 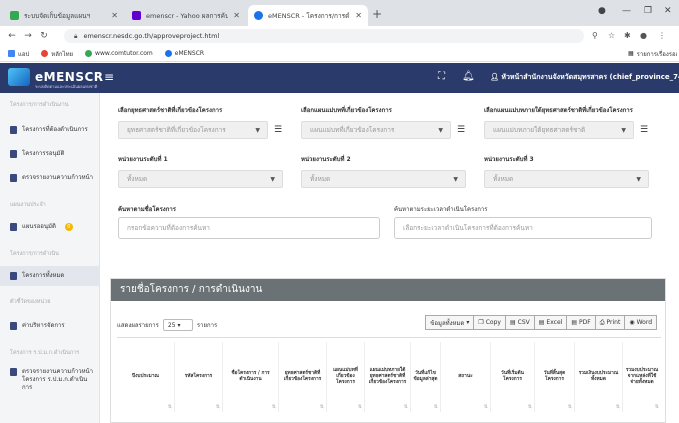 What do you see at coordinates (602, 322) in the screenshot?
I see `print-icon: ⎙` at bounding box center [602, 322].